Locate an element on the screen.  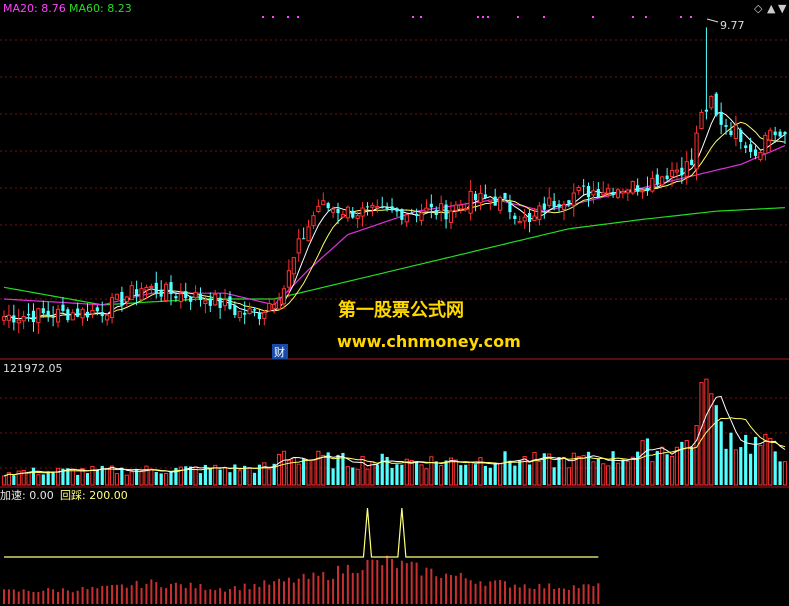
scroll-down-icon: ▼ is located at coordinates (782, 8).